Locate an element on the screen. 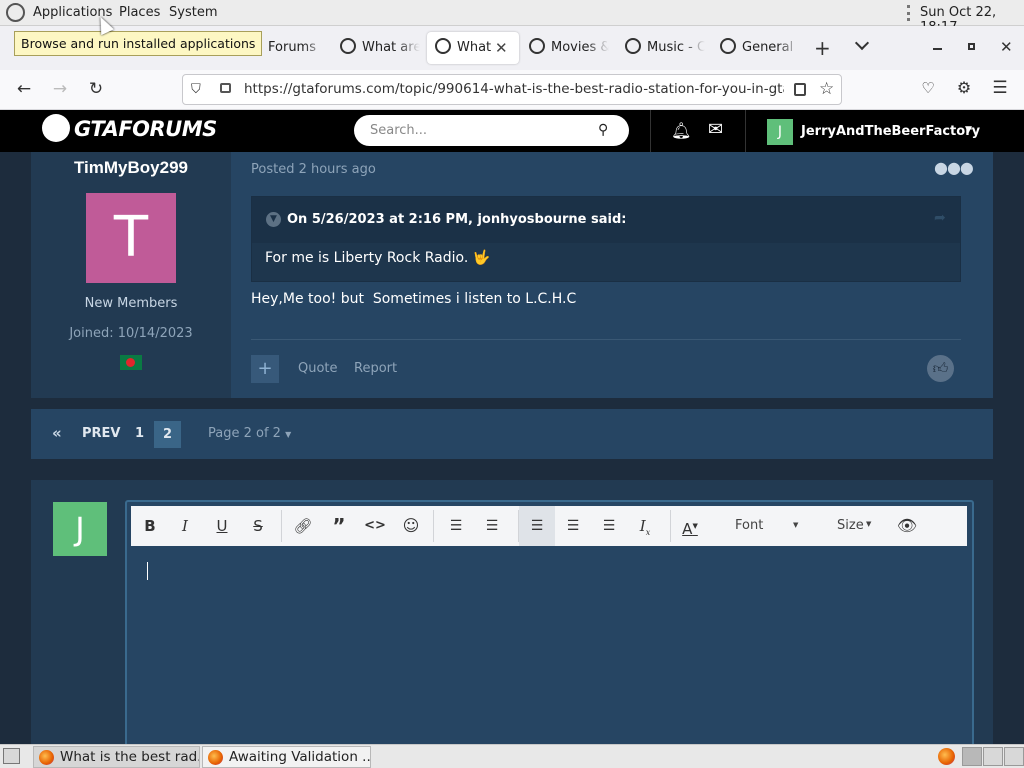  align-center-icon: ☰ is located at coordinates (573, 526).